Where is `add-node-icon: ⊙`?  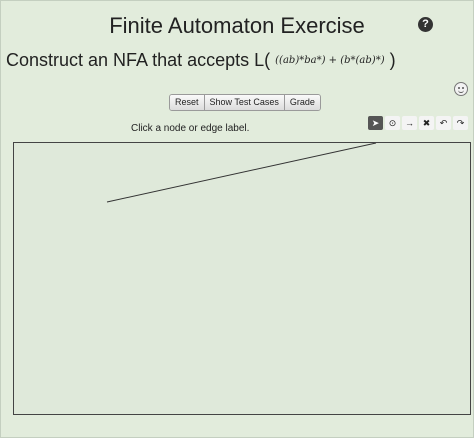
add-node-icon: ⊙ is located at coordinates (392, 123).